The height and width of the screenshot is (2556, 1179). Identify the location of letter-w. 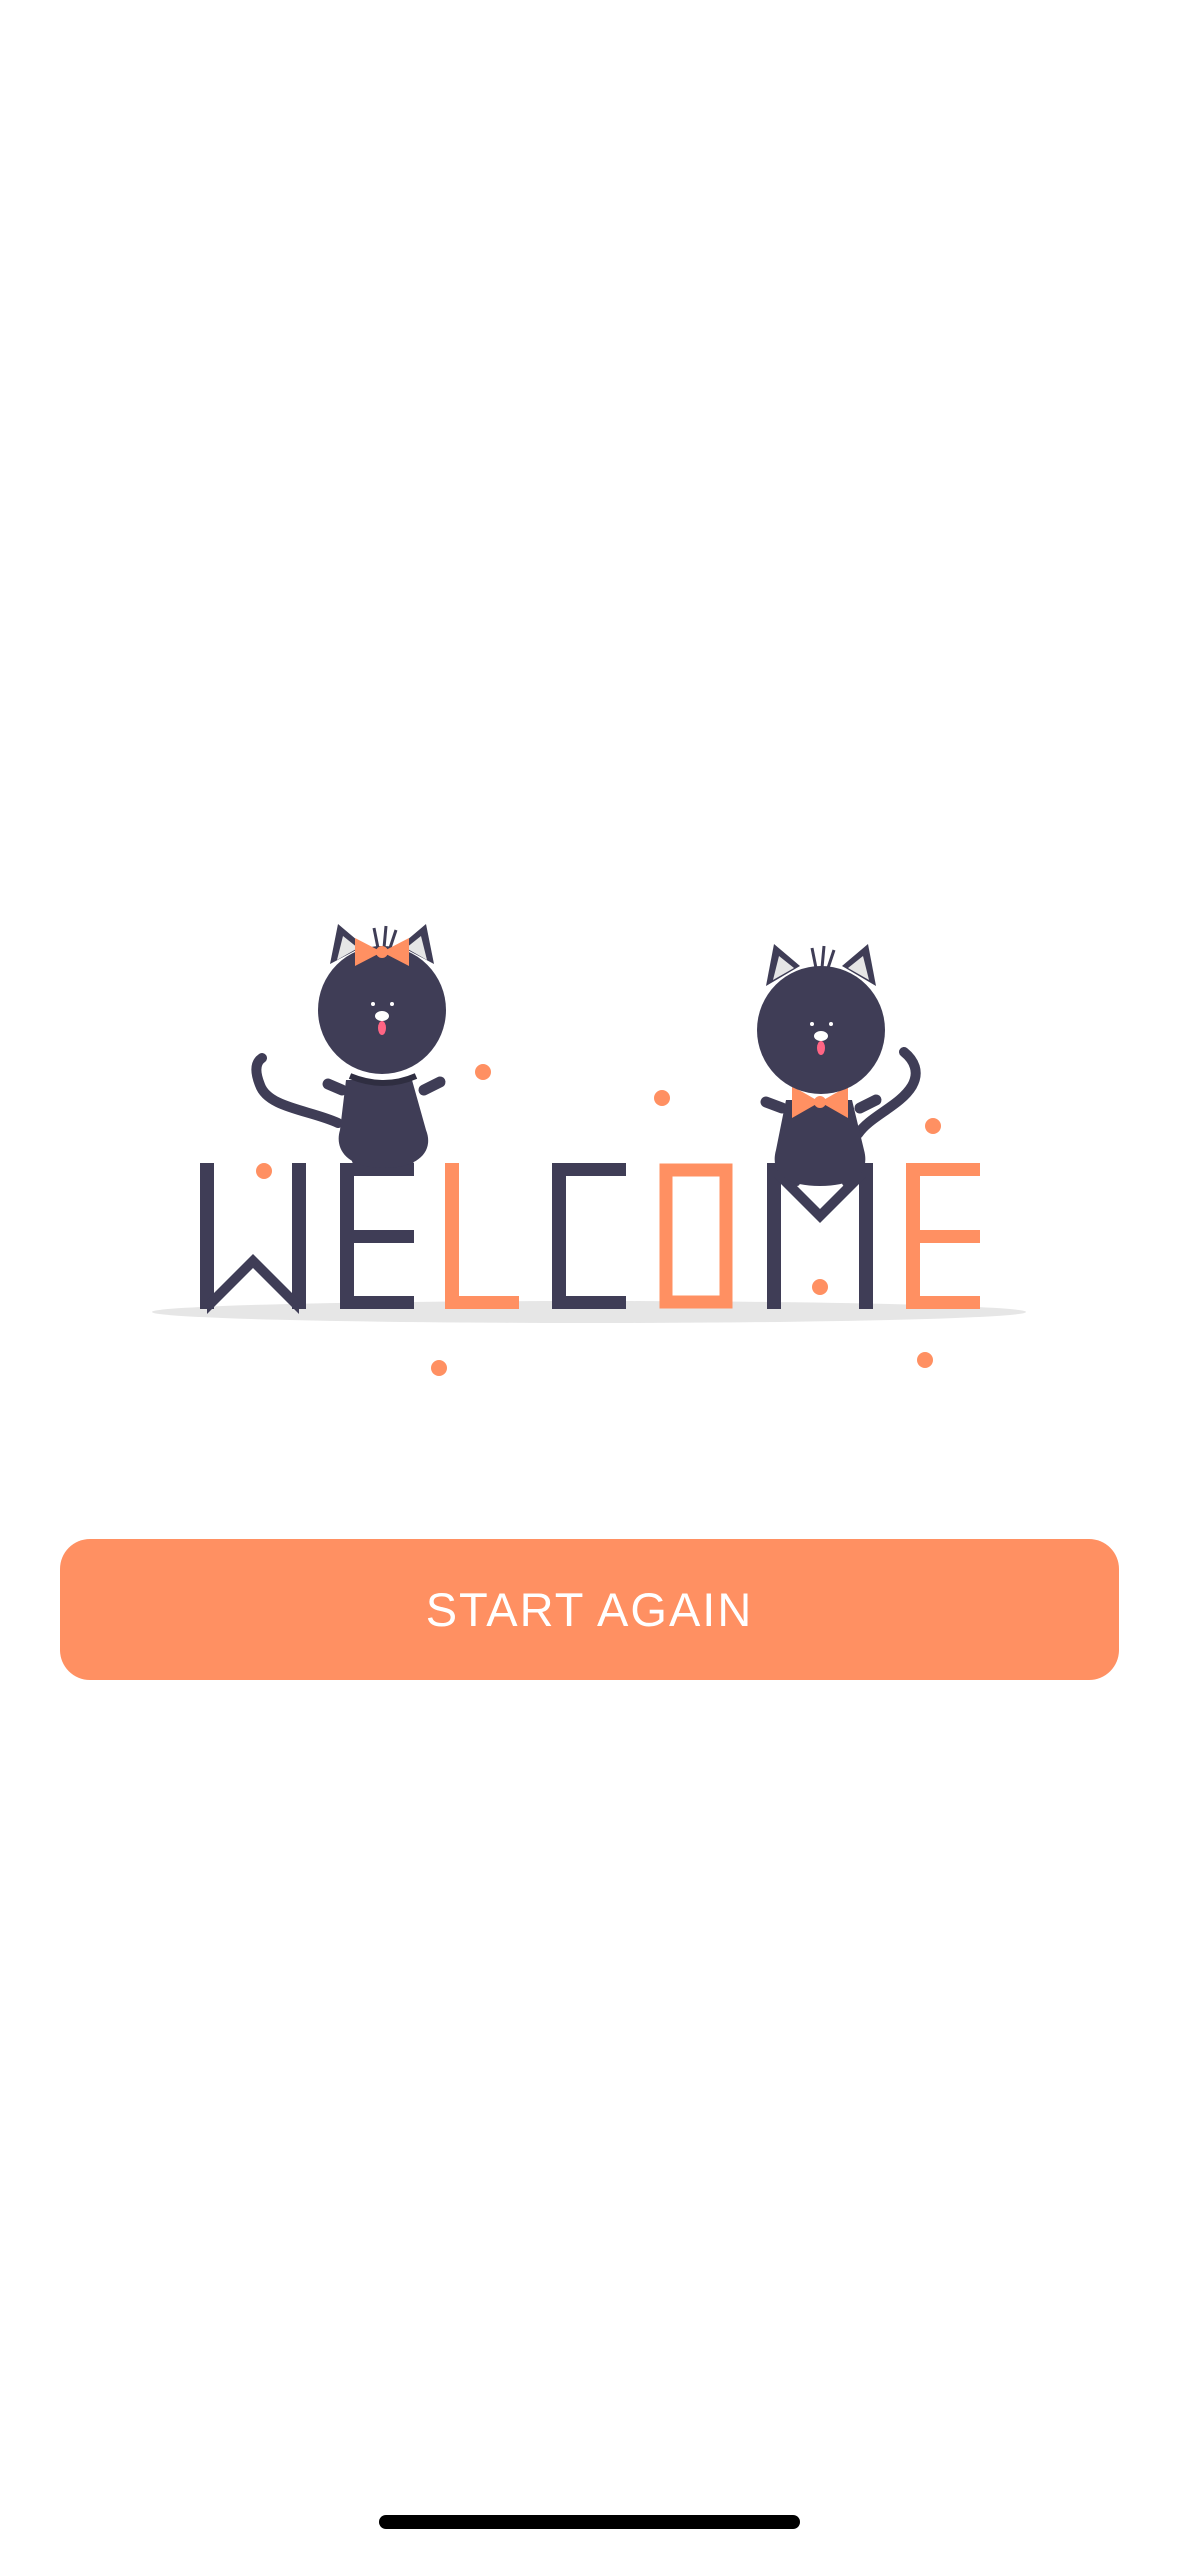
(253, 1238).